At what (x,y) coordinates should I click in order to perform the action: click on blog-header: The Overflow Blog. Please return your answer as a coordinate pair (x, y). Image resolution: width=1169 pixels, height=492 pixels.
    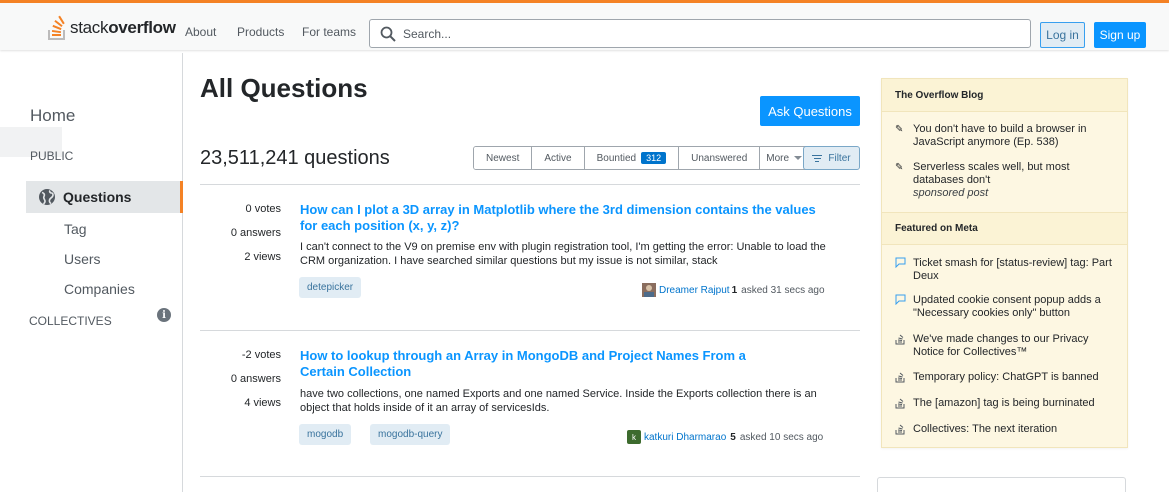
    Looking at the image, I should click on (1004, 95).